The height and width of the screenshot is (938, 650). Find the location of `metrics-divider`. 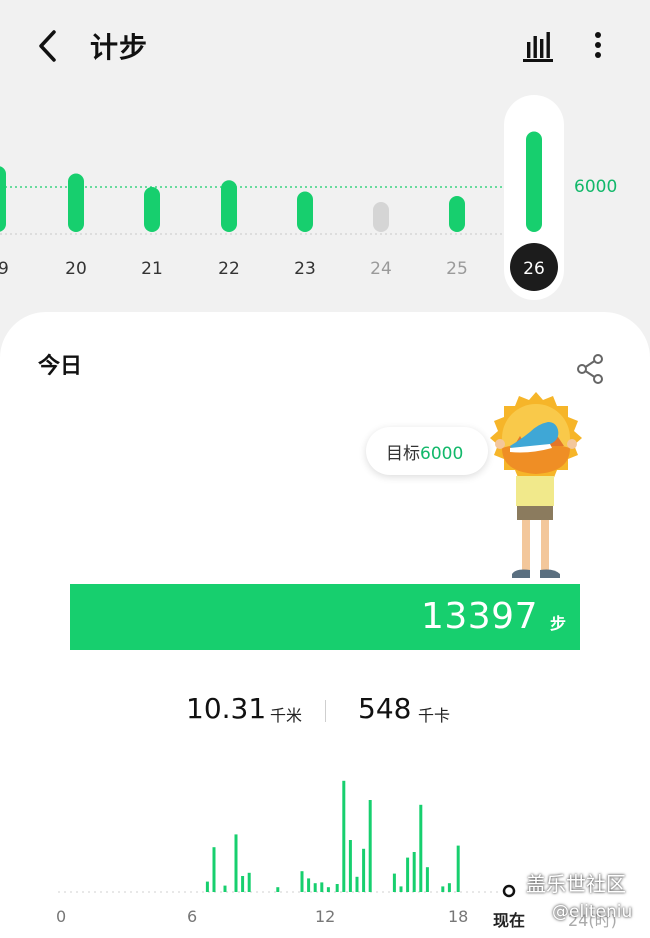

metrics-divider is located at coordinates (325, 711).